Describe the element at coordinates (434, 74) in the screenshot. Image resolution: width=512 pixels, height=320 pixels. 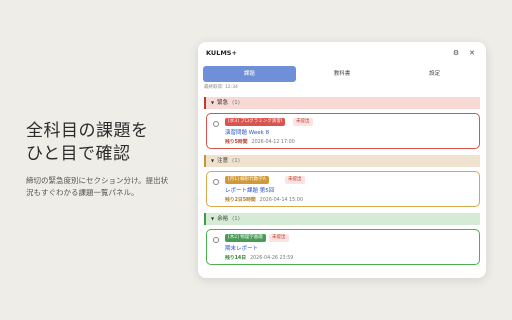
I see `tab-settings: 設定` at that location.